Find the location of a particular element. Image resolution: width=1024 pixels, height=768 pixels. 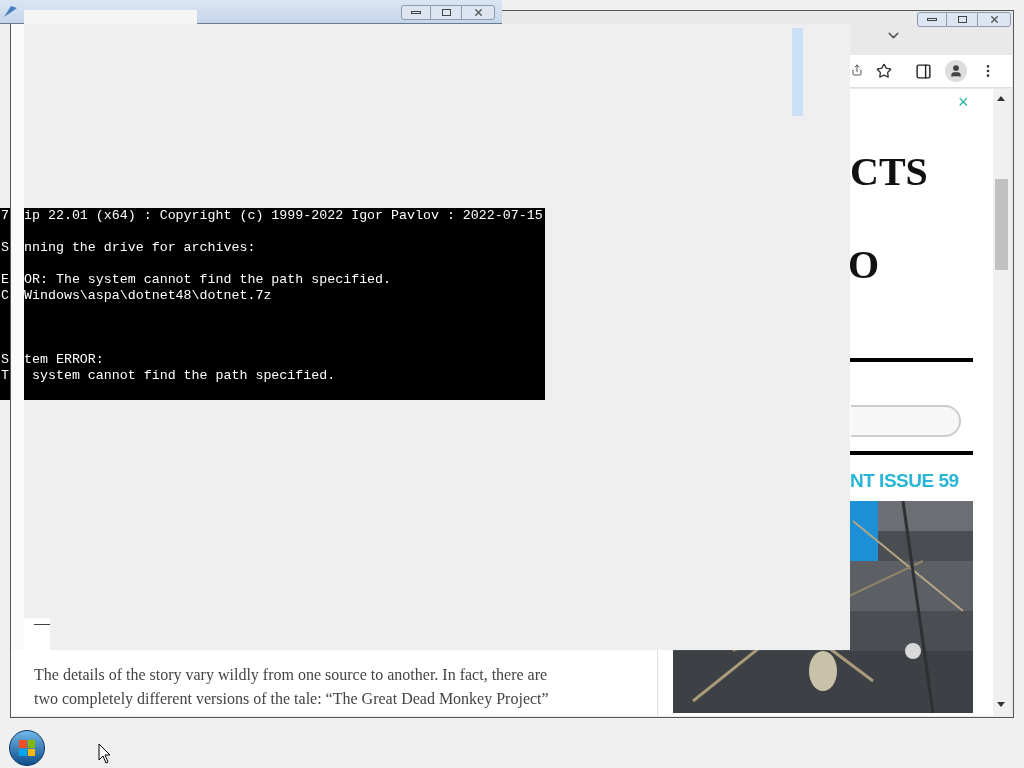

cursor-icon is located at coordinates (104, 753).